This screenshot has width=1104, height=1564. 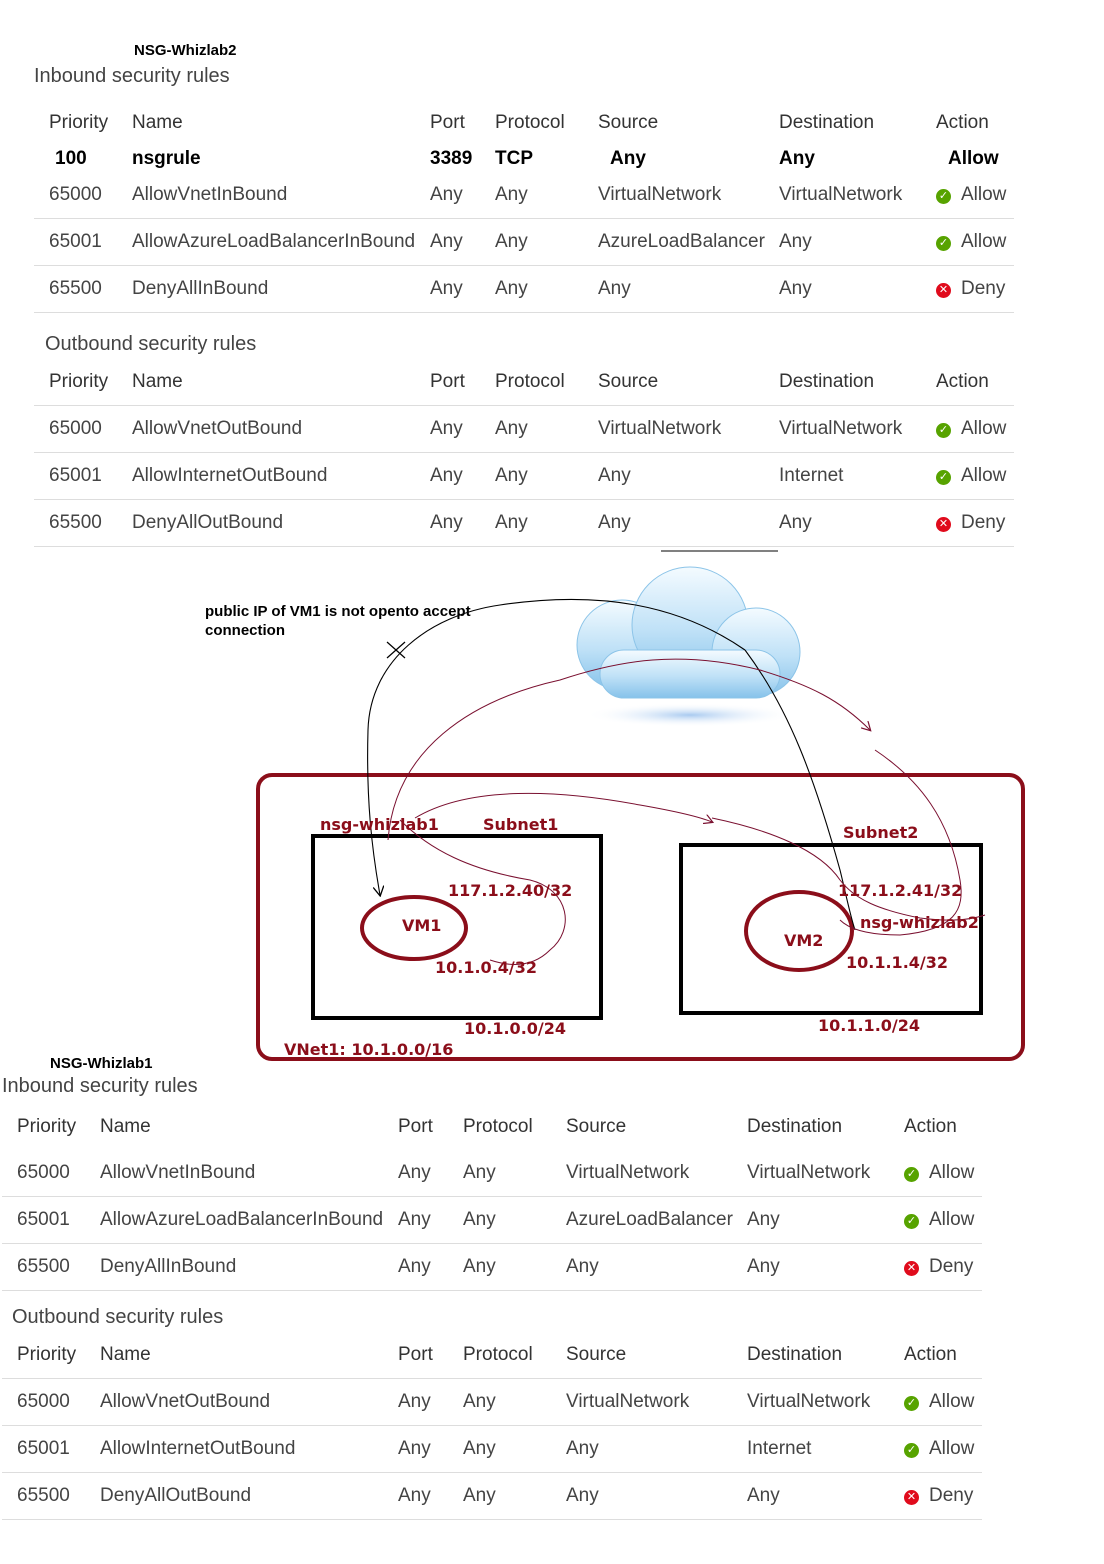 I want to click on vm1-label: VM1, so click(x=422, y=925).